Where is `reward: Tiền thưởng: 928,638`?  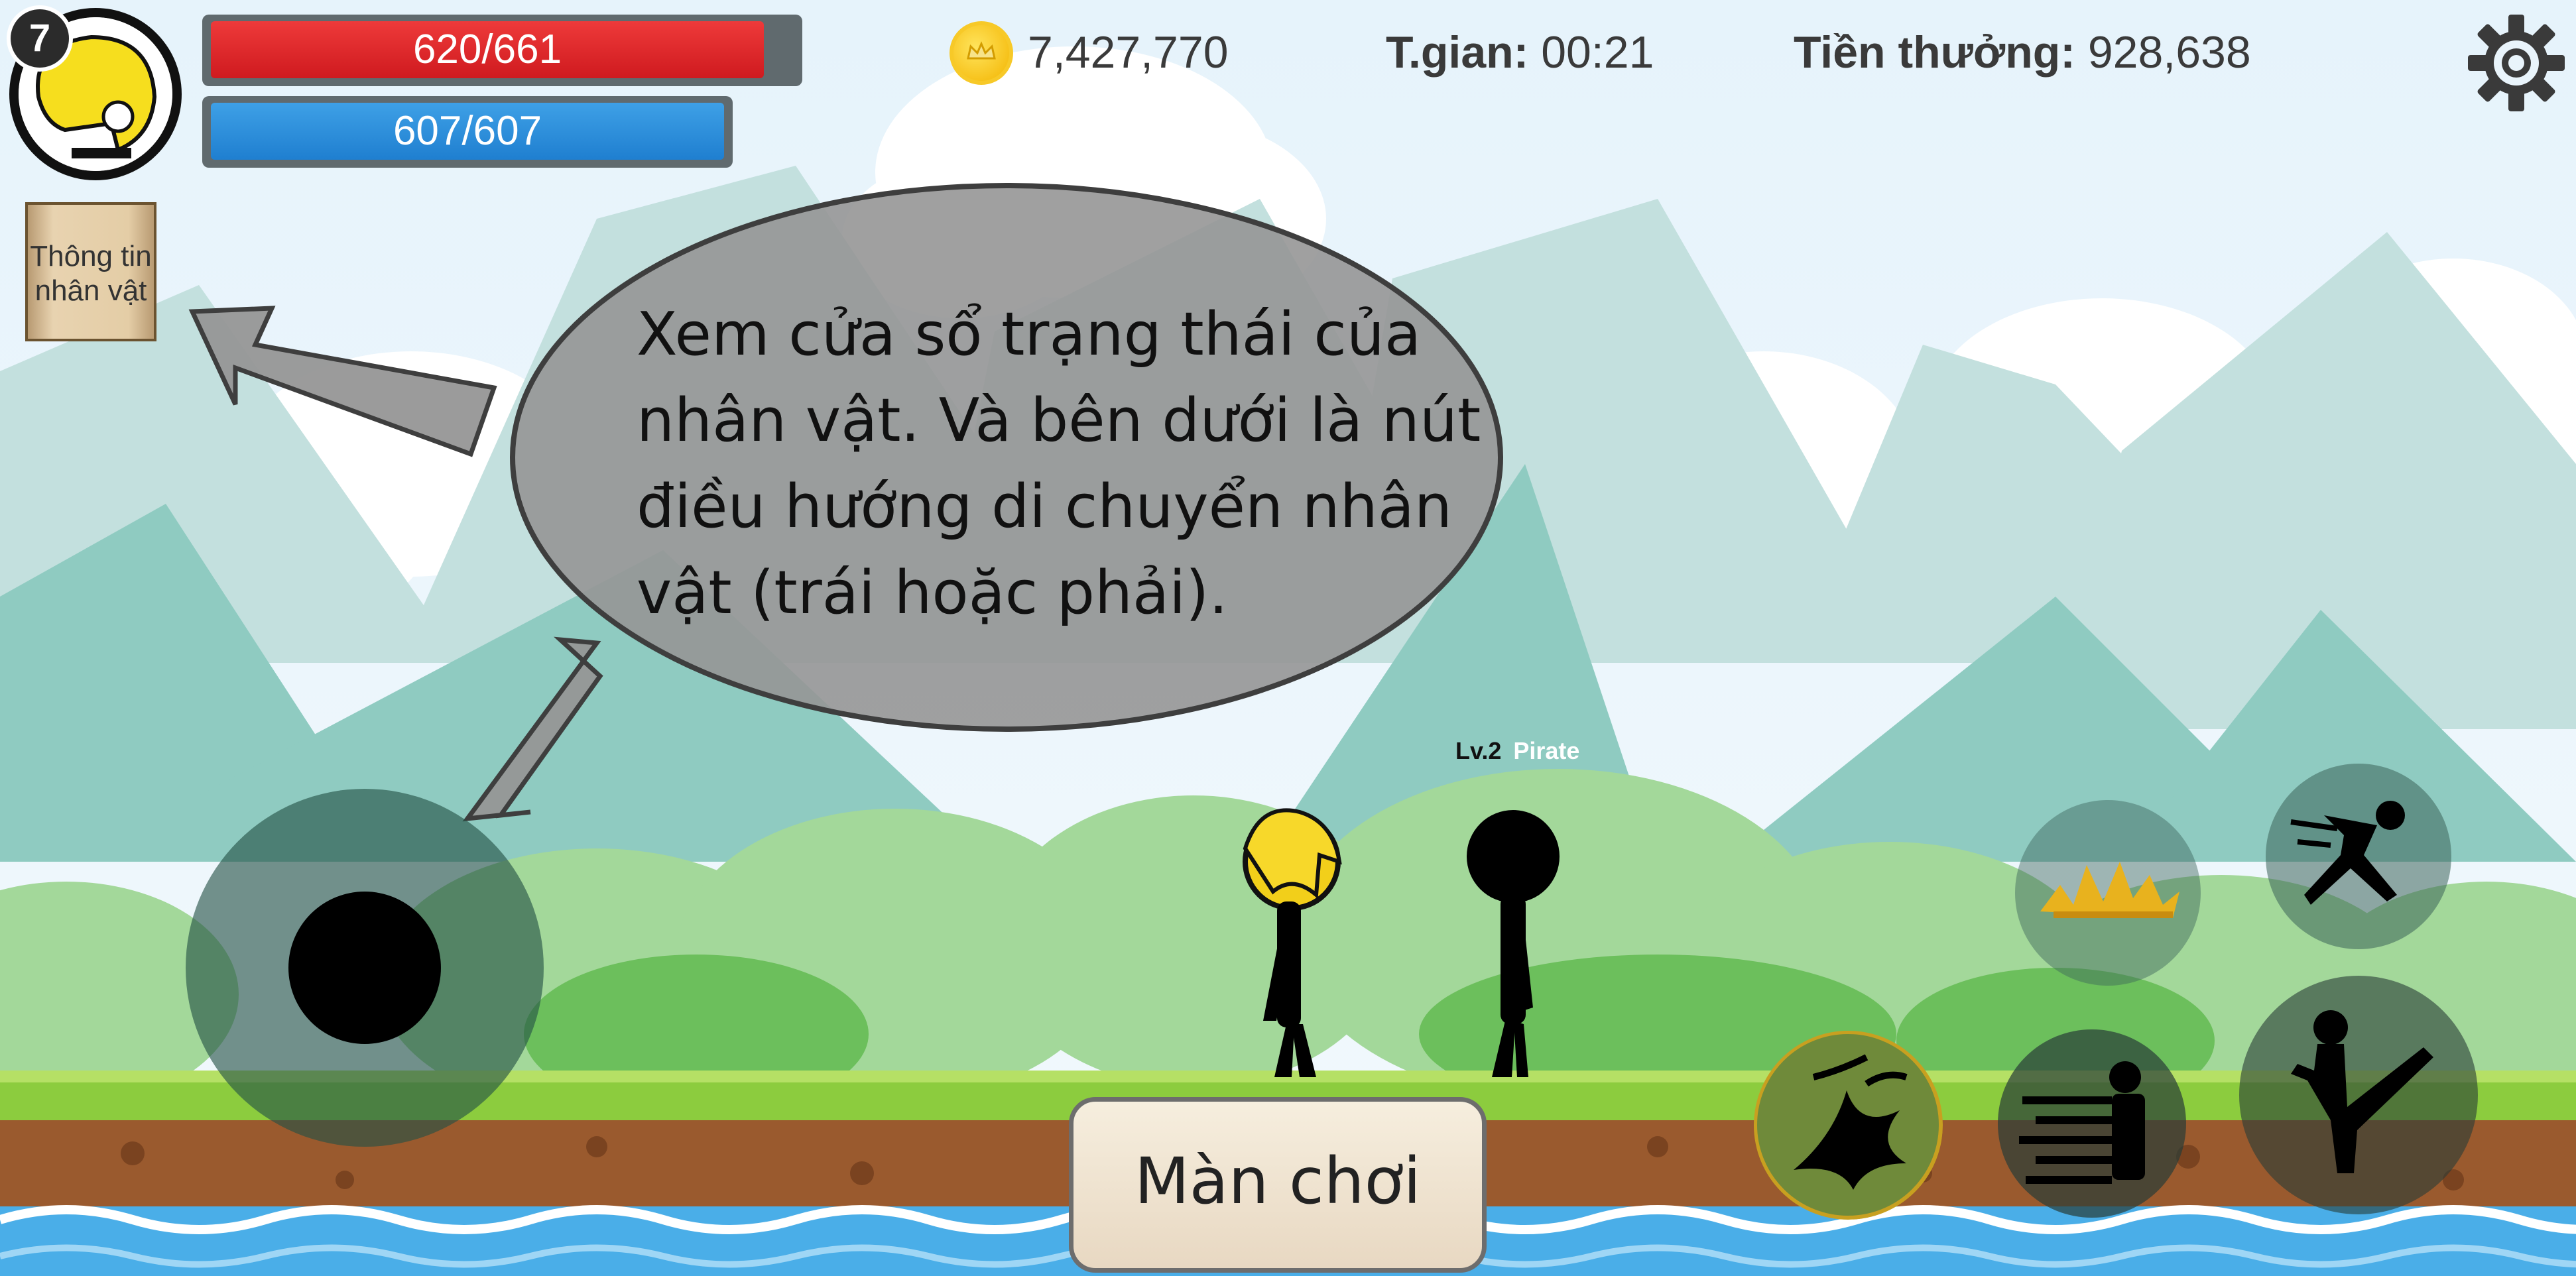
reward: Tiền thưởng: 928,638 is located at coordinates (2022, 52).